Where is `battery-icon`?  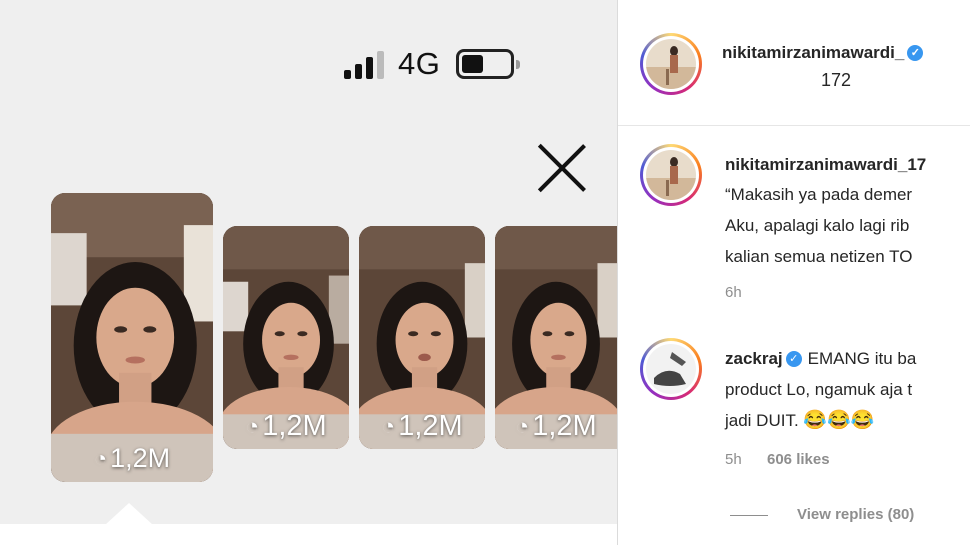
battery-icon is located at coordinates (488, 64).